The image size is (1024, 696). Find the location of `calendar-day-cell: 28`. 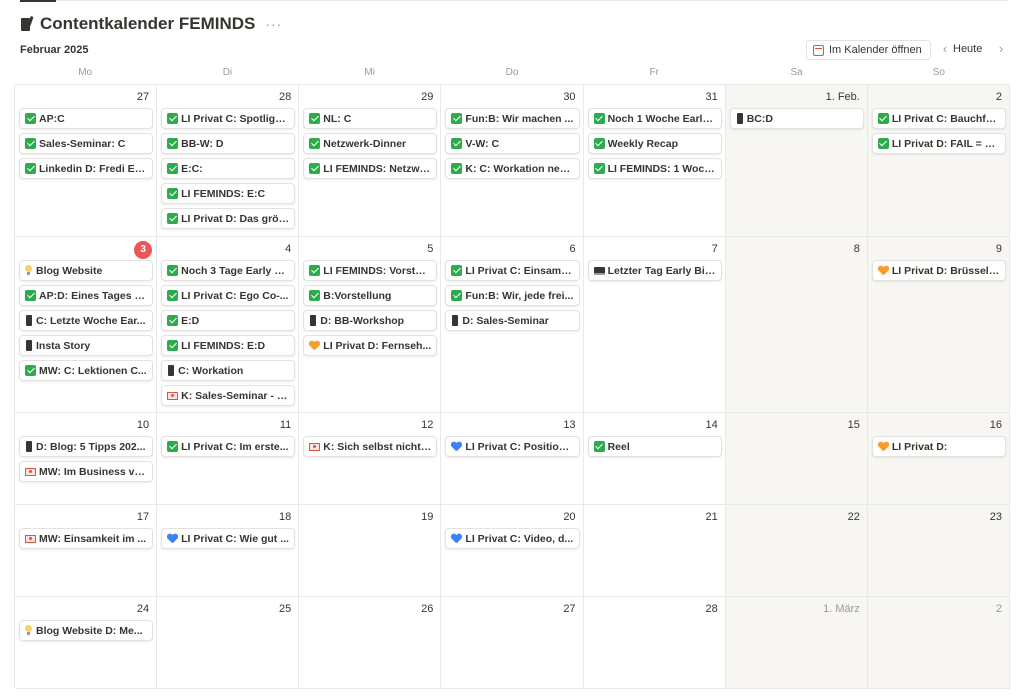

calendar-day-cell: 28 is located at coordinates (654, 643).